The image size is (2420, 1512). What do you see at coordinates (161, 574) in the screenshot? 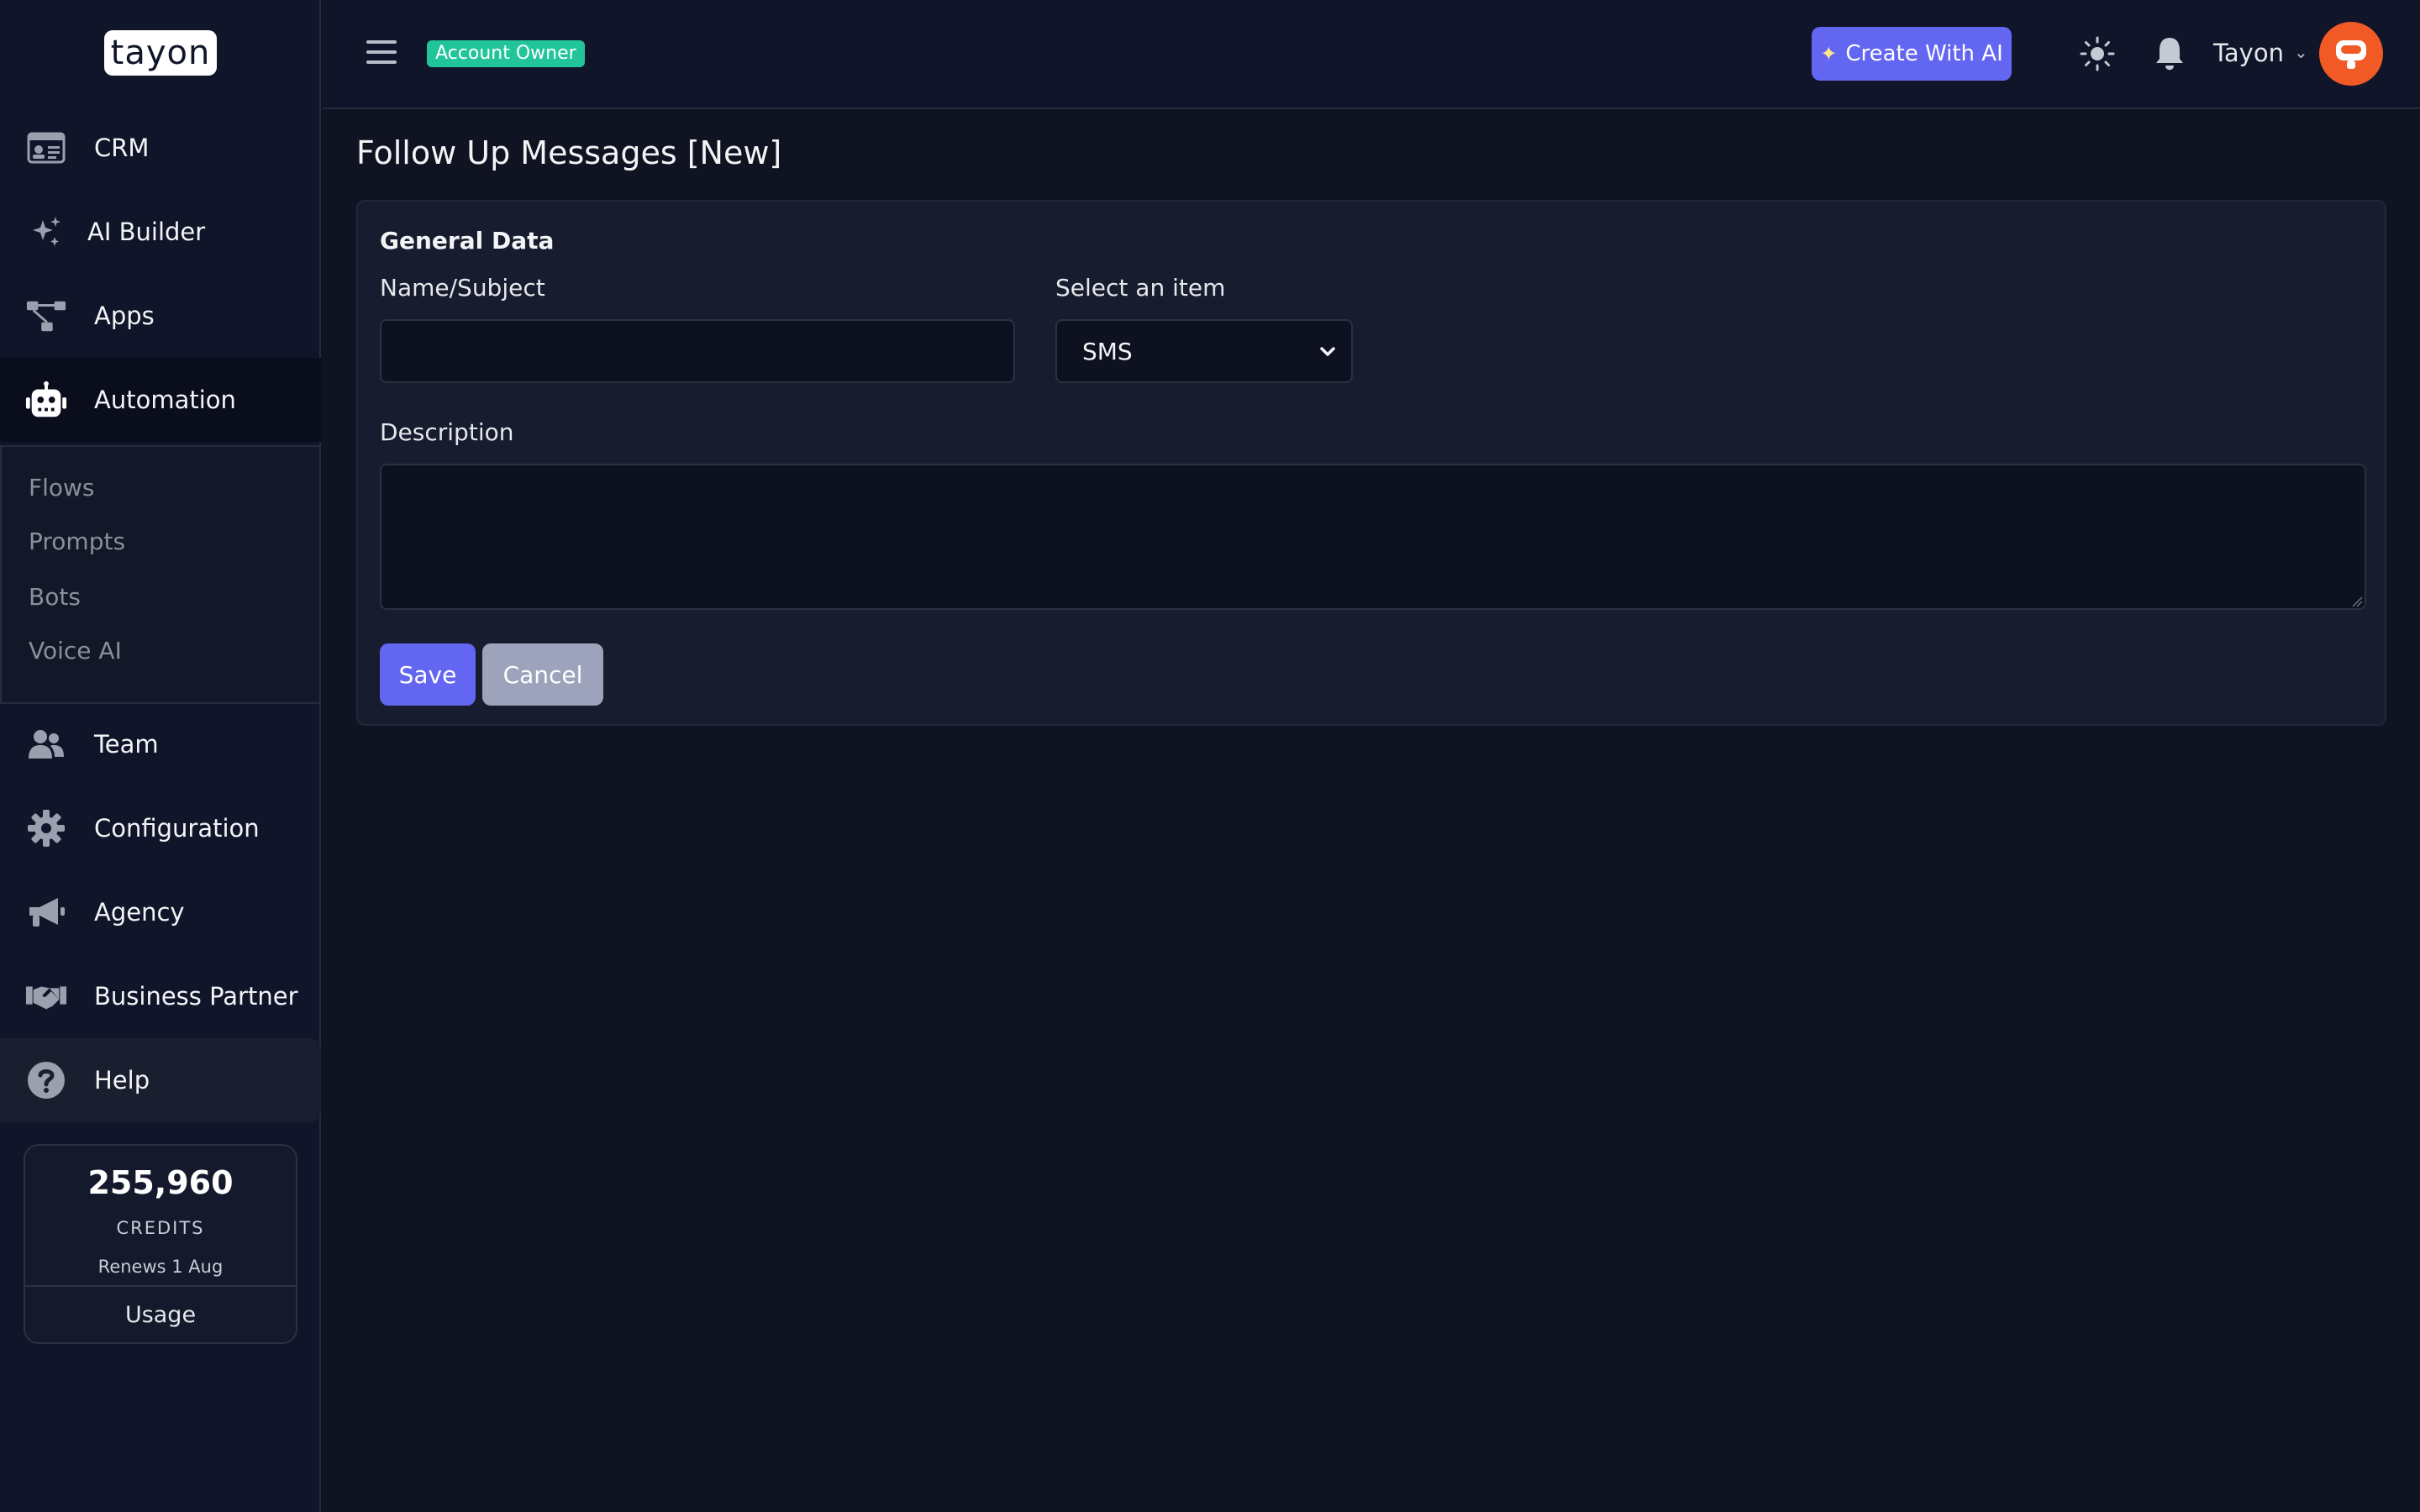
I see `automation-submenu: Flows Prompts Bots Voice AI` at bounding box center [161, 574].